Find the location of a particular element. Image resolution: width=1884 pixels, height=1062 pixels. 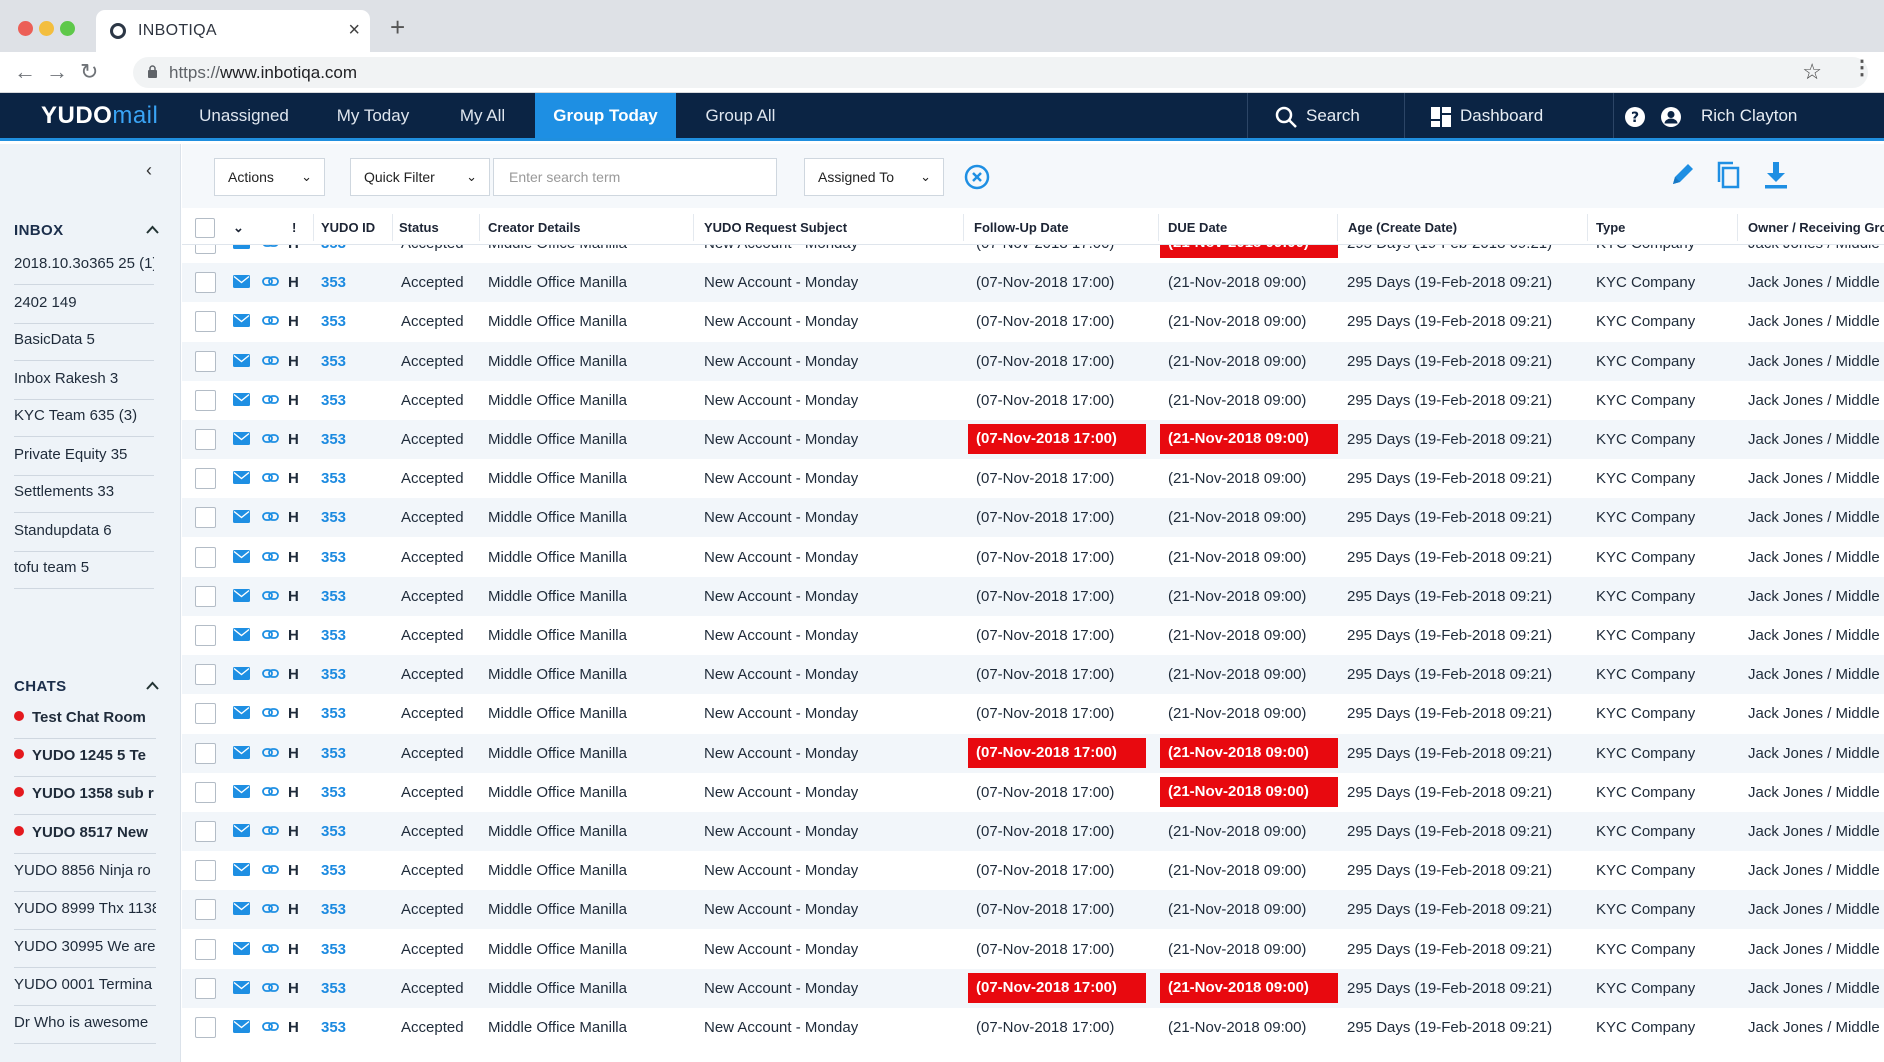

sidebar-inbox-item: 2402 149 is located at coordinates (84, 305).